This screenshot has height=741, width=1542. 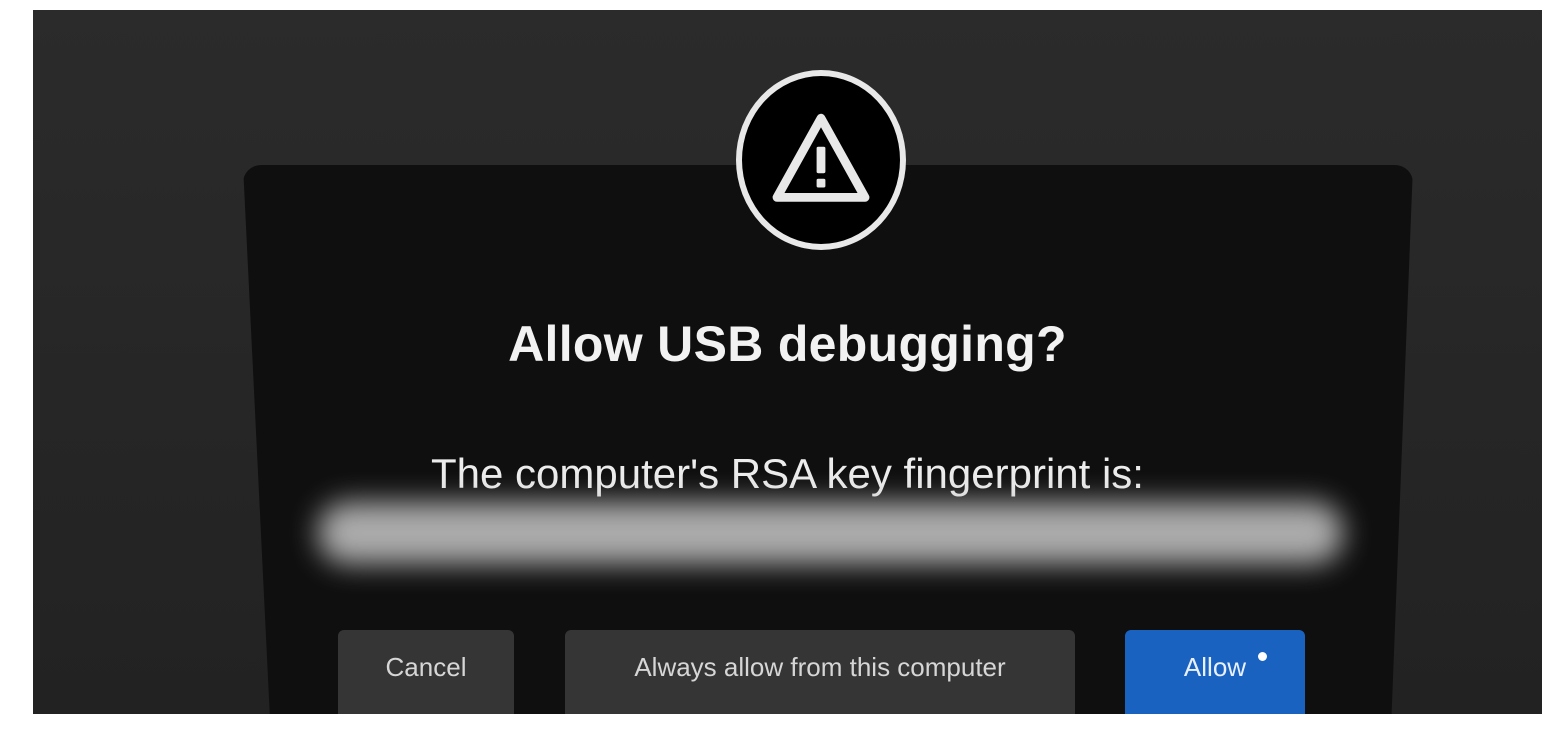 I want to click on allow-button: Allow, so click(x=1215, y=672).